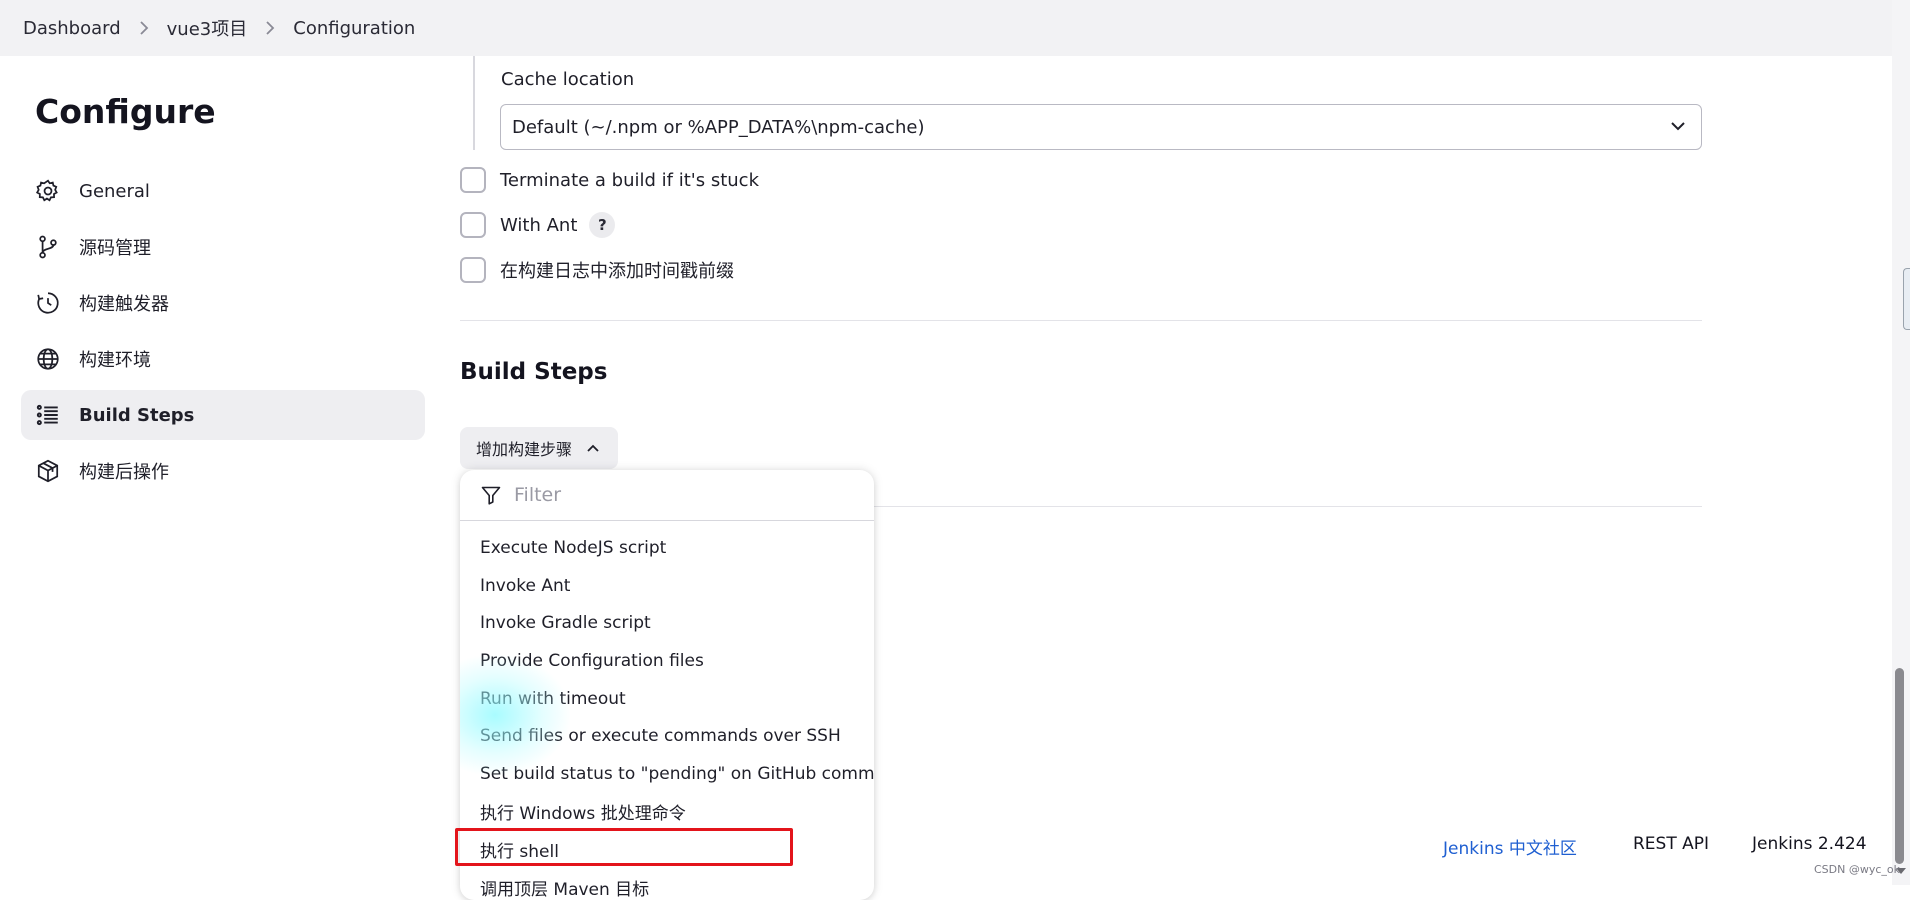  What do you see at coordinates (1857, 869) in the screenshot?
I see `watermark: CSDN @wyc_ok` at bounding box center [1857, 869].